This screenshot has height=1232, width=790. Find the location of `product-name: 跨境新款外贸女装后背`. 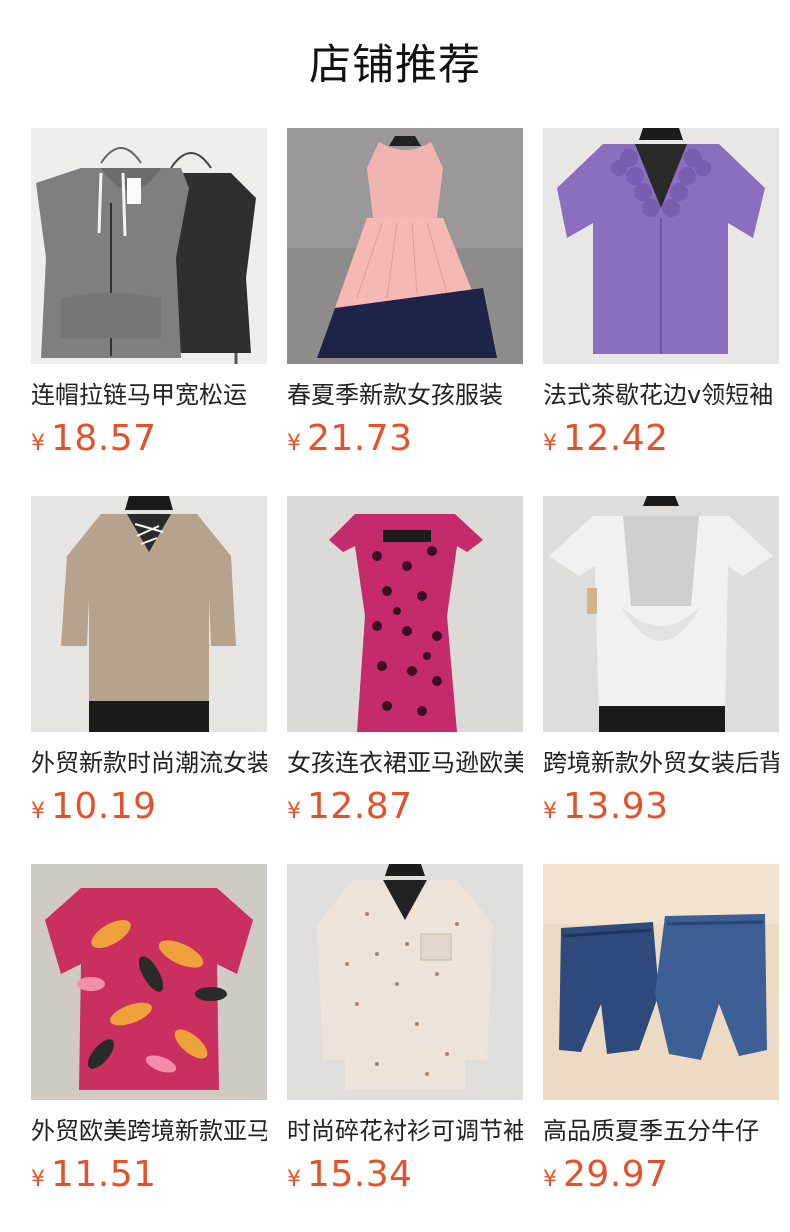

product-name: 跨境新款外贸女装后背 is located at coordinates (661, 763).